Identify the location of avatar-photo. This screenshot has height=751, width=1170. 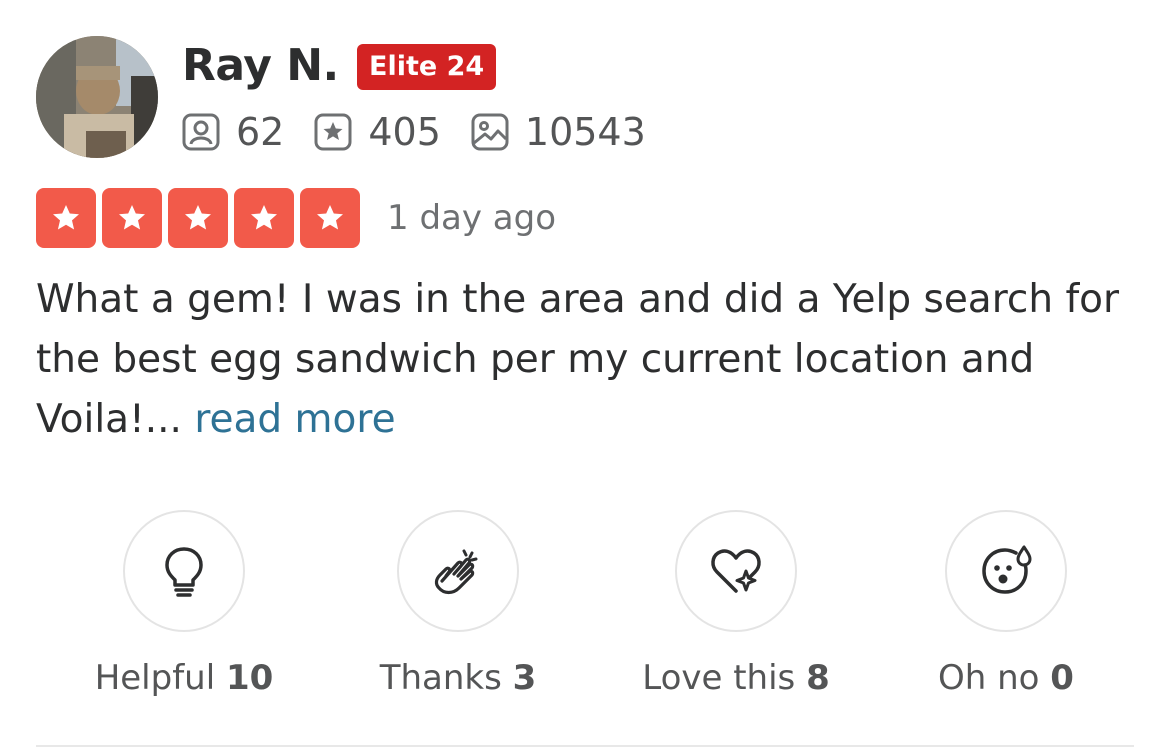
(97, 97).